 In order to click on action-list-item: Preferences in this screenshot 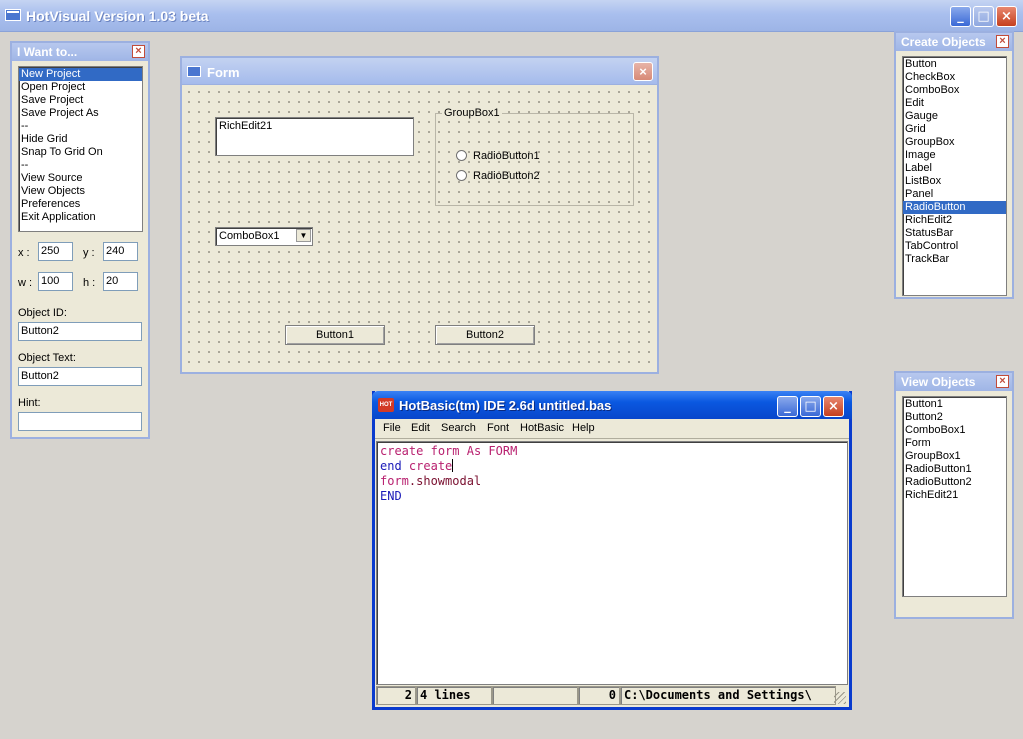, I will do `click(80, 204)`.